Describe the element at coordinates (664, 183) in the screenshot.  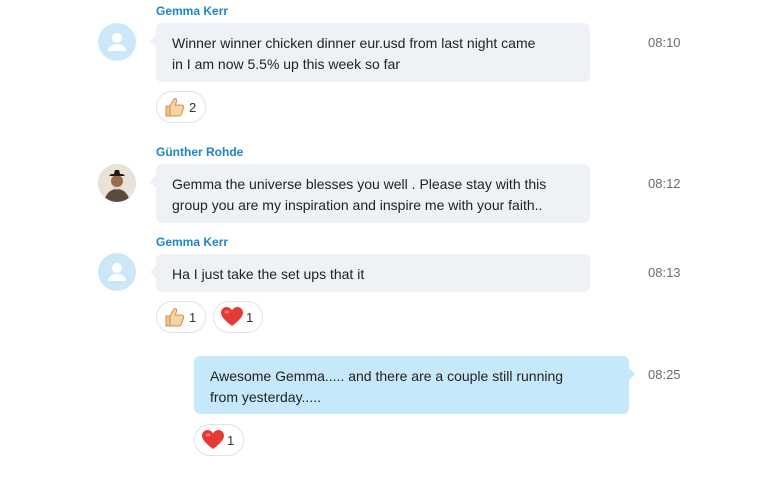
I see `message-time: 08:12` at that location.